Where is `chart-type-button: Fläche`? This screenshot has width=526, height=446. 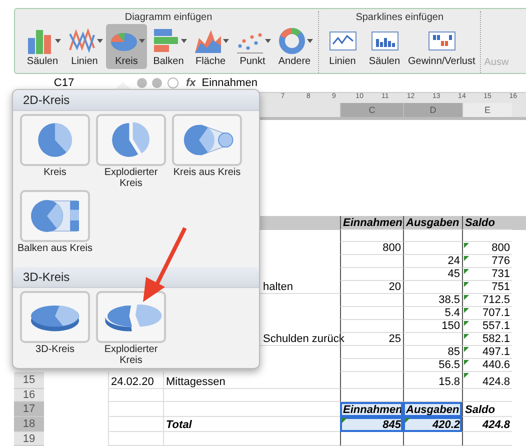 chart-type-button: Fläche is located at coordinates (210, 46).